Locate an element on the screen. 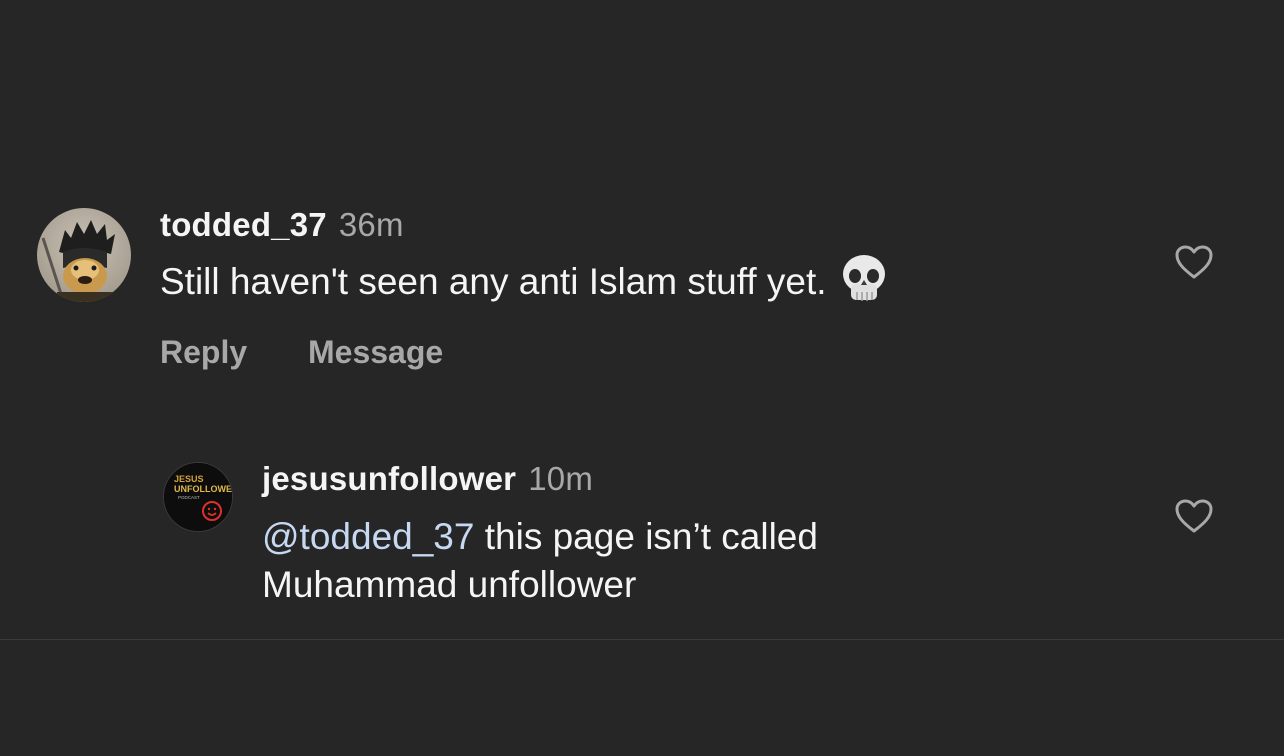  avatar is located at coordinates (84, 255).